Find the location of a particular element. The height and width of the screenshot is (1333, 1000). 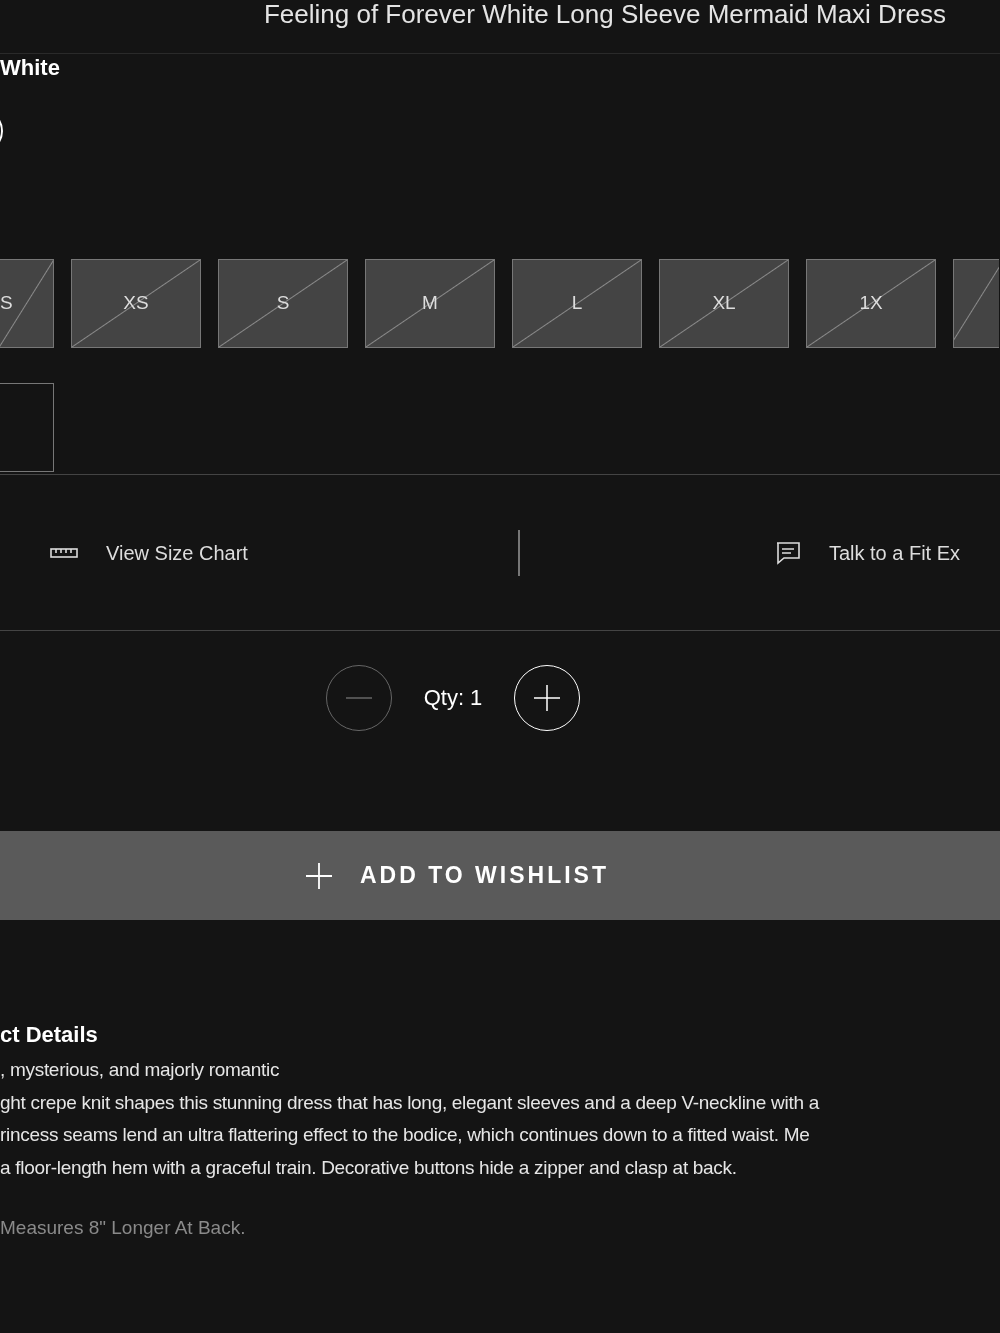

size-option: L is located at coordinates (577, 303).